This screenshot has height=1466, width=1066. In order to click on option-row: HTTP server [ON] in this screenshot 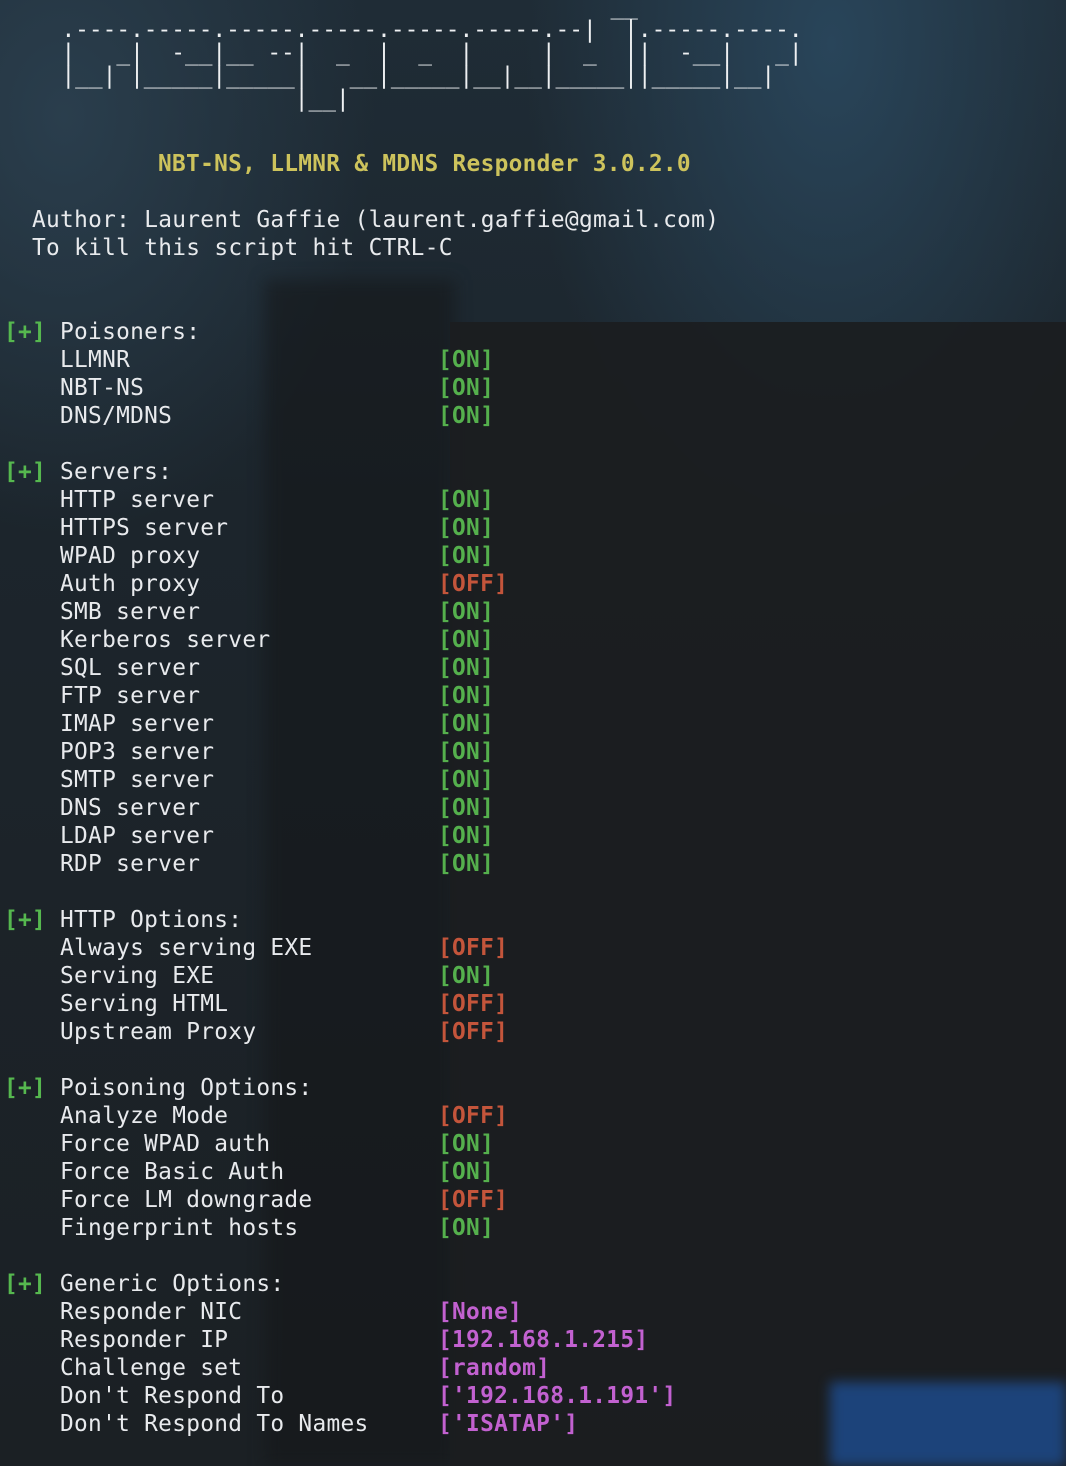, I will do `click(533, 500)`.